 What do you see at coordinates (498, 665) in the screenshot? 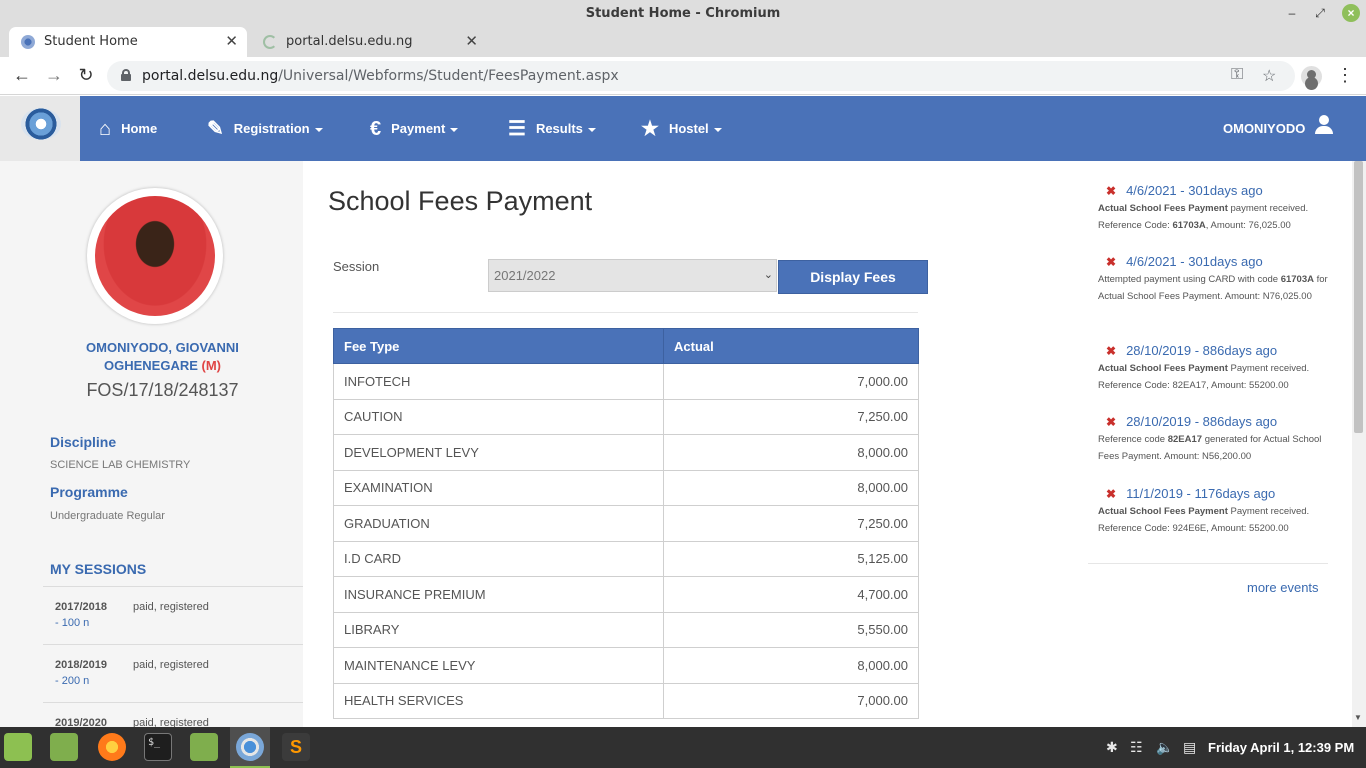
I see `fee-type-cell: MAINTENANCE LEVY` at bounding box center [498, 665].